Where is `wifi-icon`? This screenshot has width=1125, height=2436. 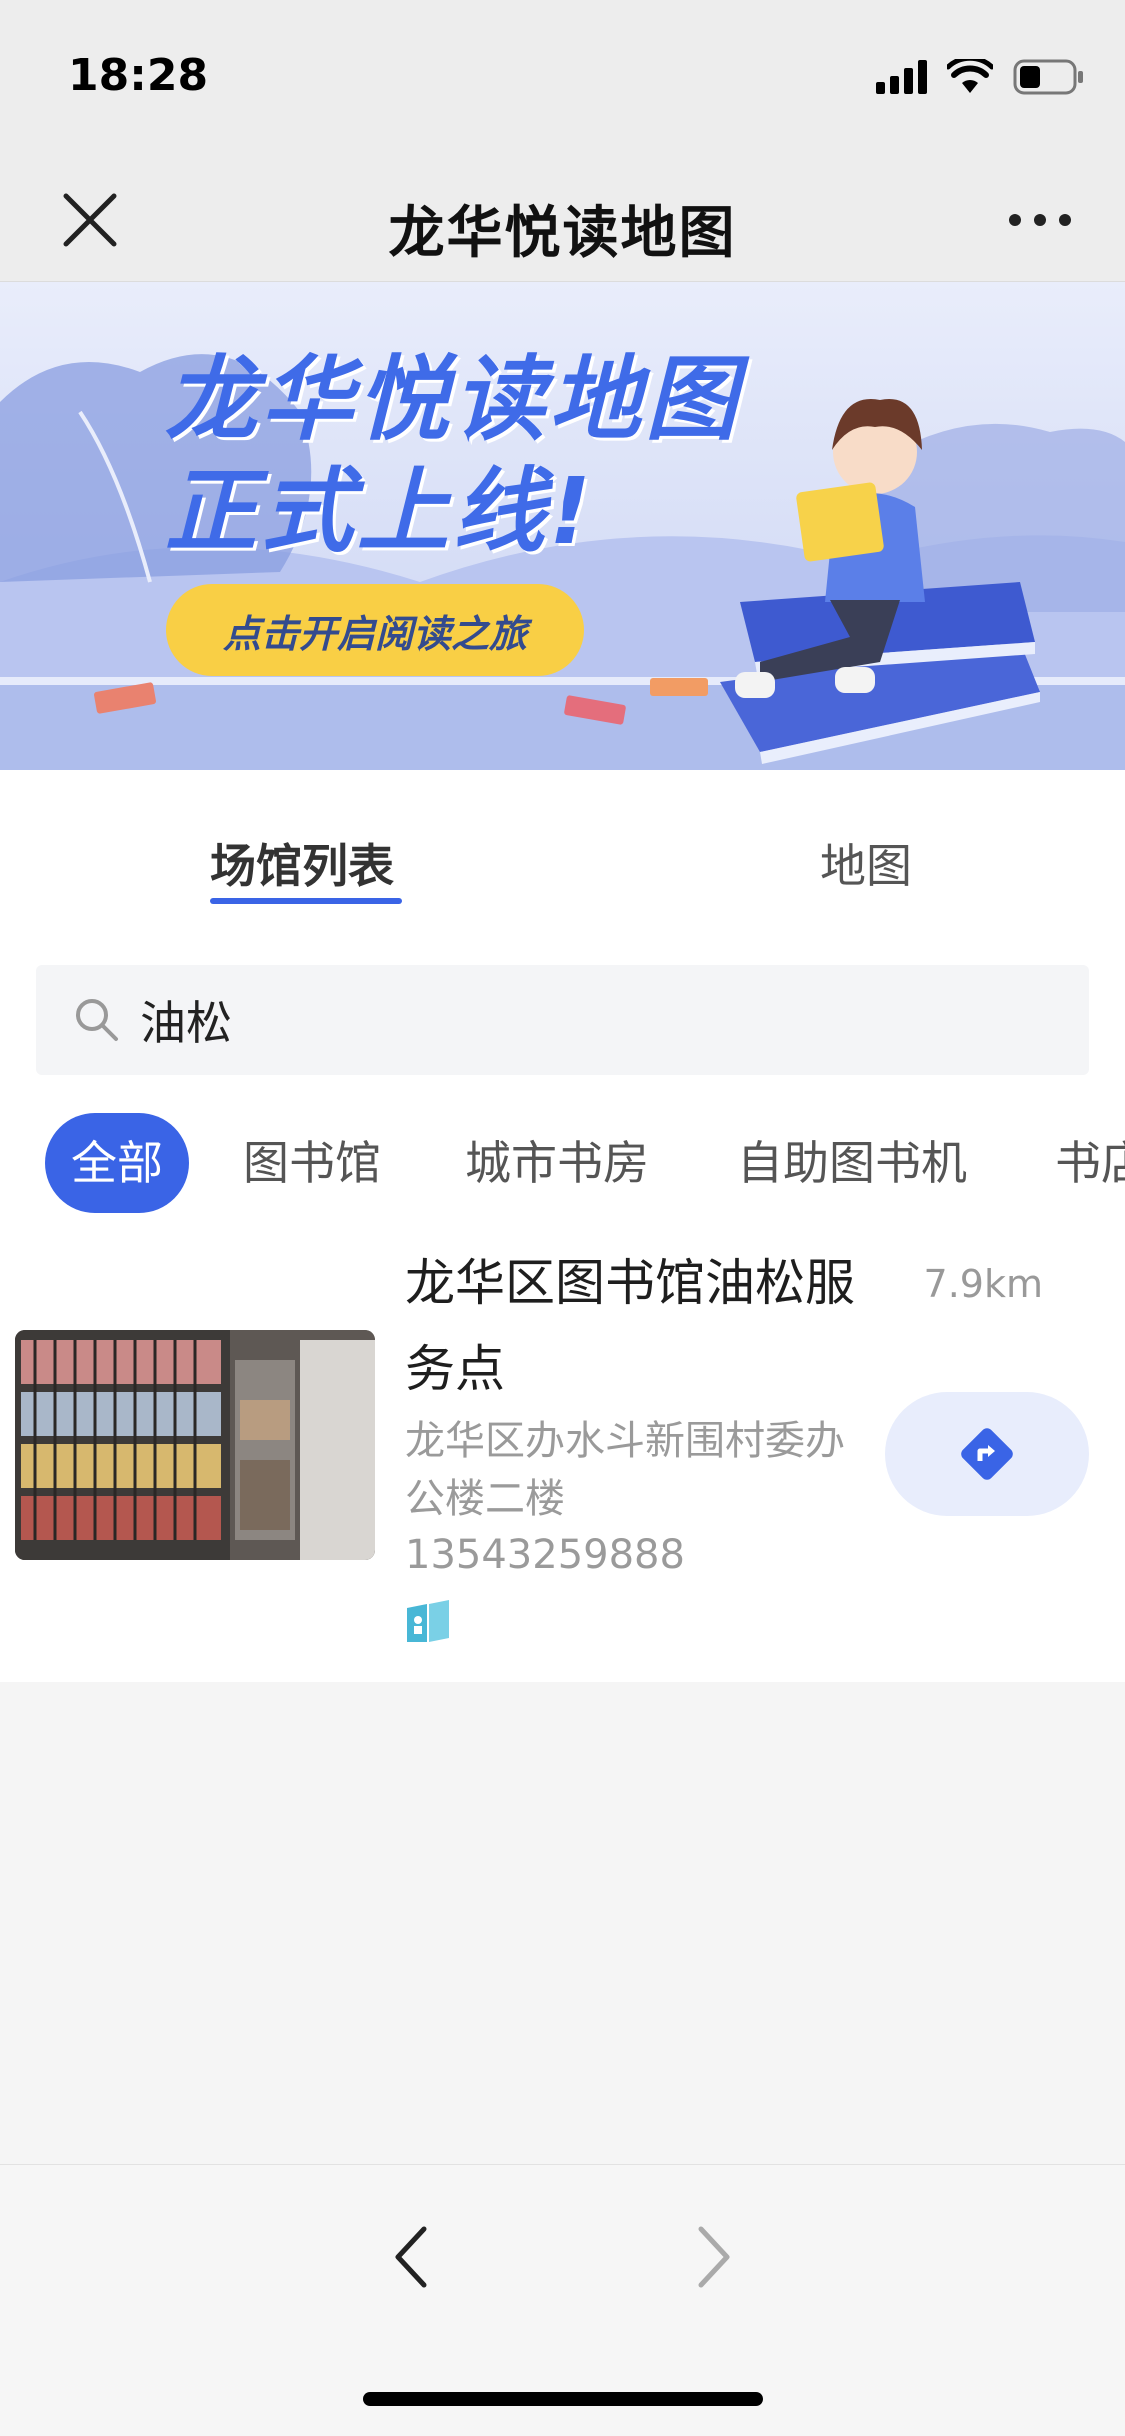 wifi-icon is located at coordinates (970, 76).